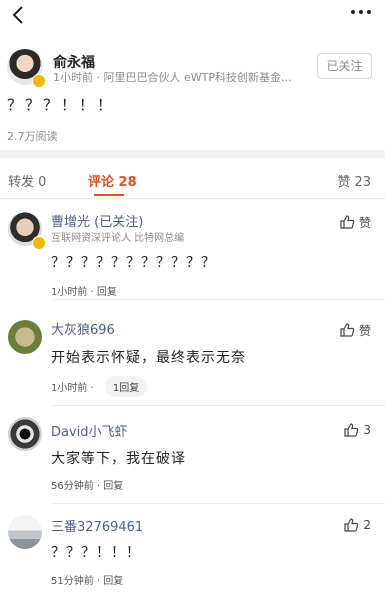 The width and height of the screenshot is (385, 600). Describe the element at coordinates (72, 486) in the screenshot. I see `comment-time: 56分钟前` at that location.